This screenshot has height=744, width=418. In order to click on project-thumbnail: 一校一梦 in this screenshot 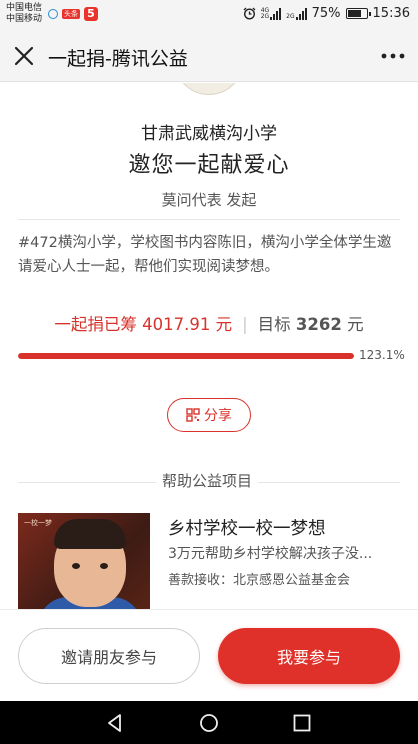, I will do `click(84, 561)`.